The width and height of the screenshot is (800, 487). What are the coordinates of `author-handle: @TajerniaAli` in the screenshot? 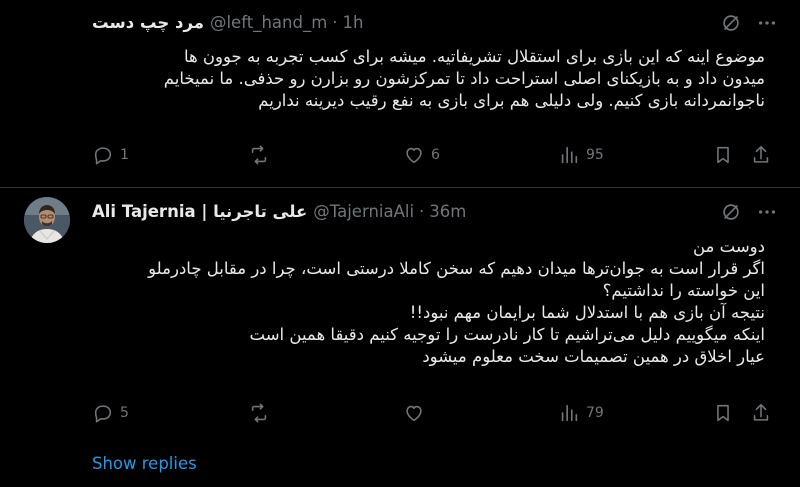 It's located at (363, 211).